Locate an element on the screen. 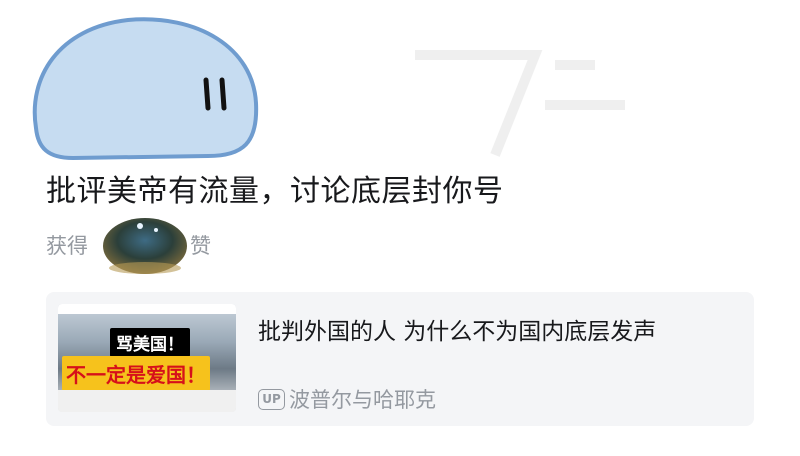 The image size is (800, 456). uploader-name: 波普尔与哈耶克 is located at coordinates (362, 399).